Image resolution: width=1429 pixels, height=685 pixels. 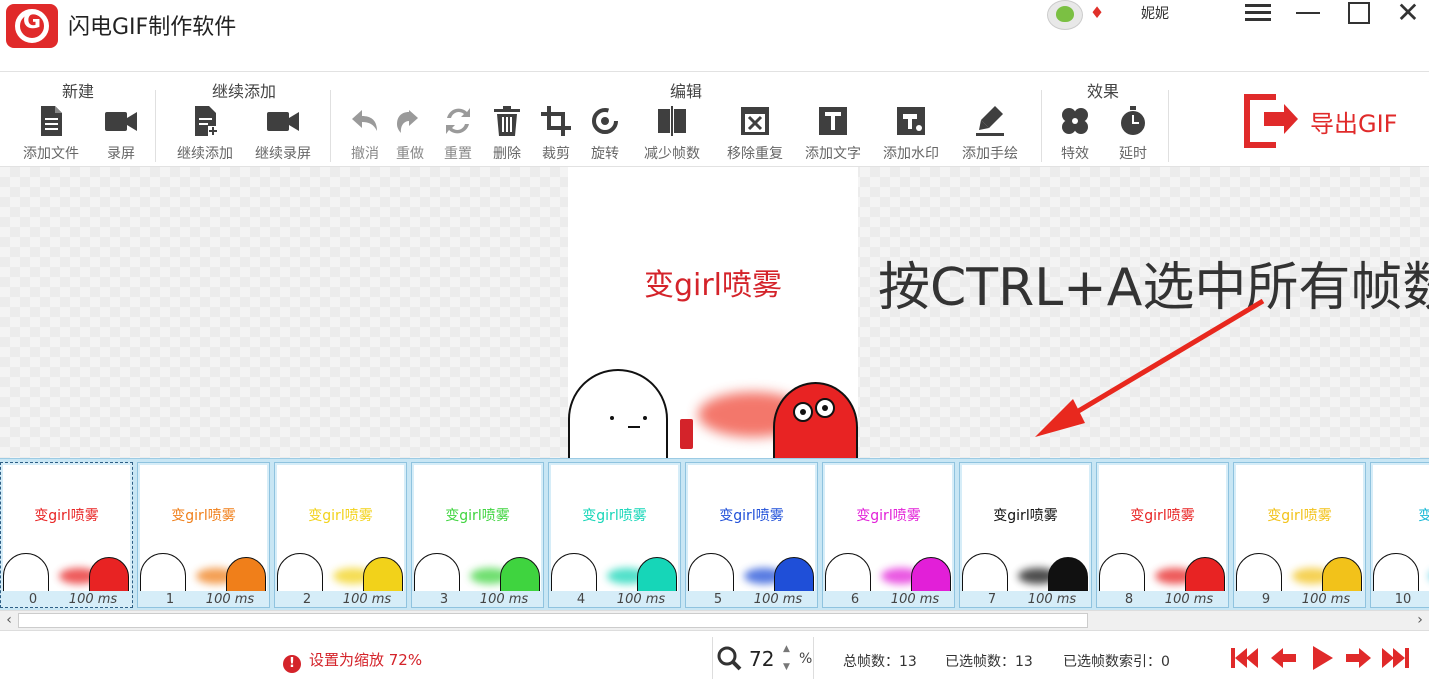 What do you see at coordinates (786, 658) in the screenshot?
I see `zoom-stepper: ▲ ▼` at bounding box center [786, 658].